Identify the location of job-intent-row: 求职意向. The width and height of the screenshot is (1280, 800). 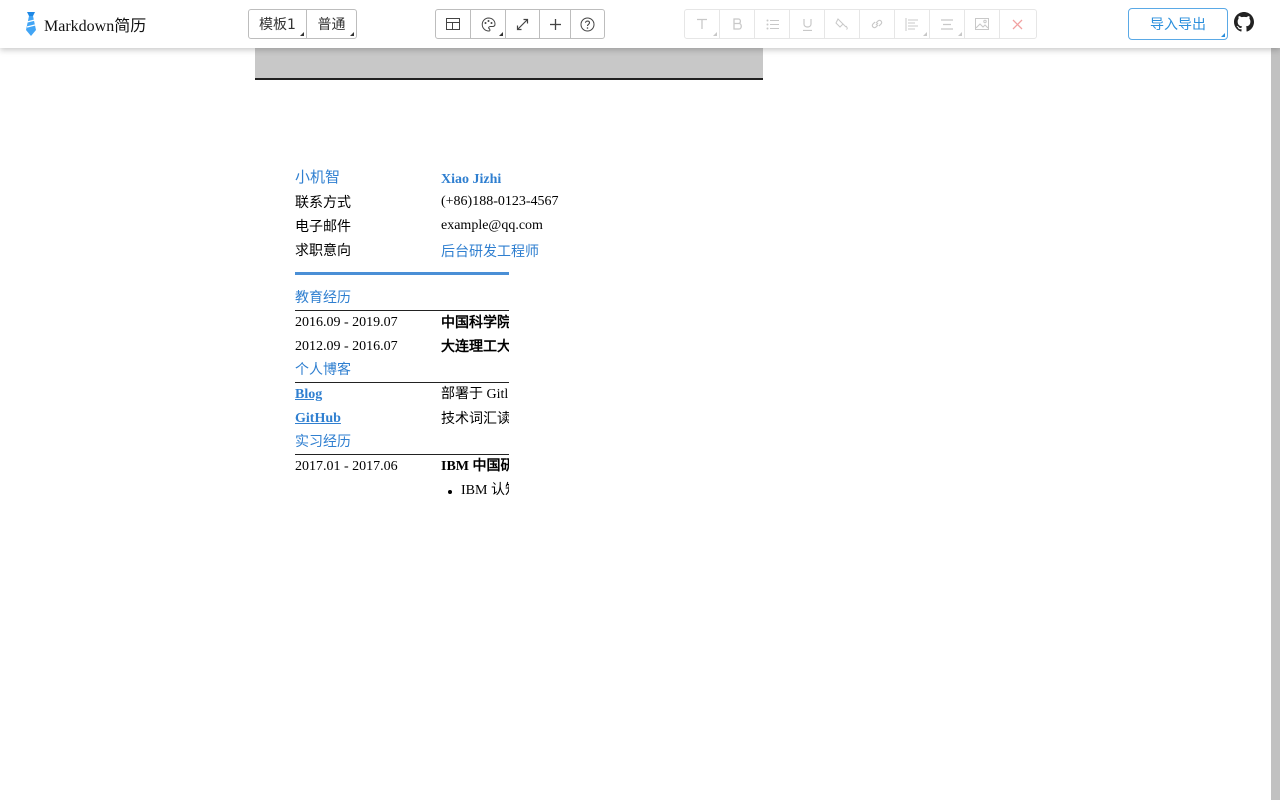
(402, 251).